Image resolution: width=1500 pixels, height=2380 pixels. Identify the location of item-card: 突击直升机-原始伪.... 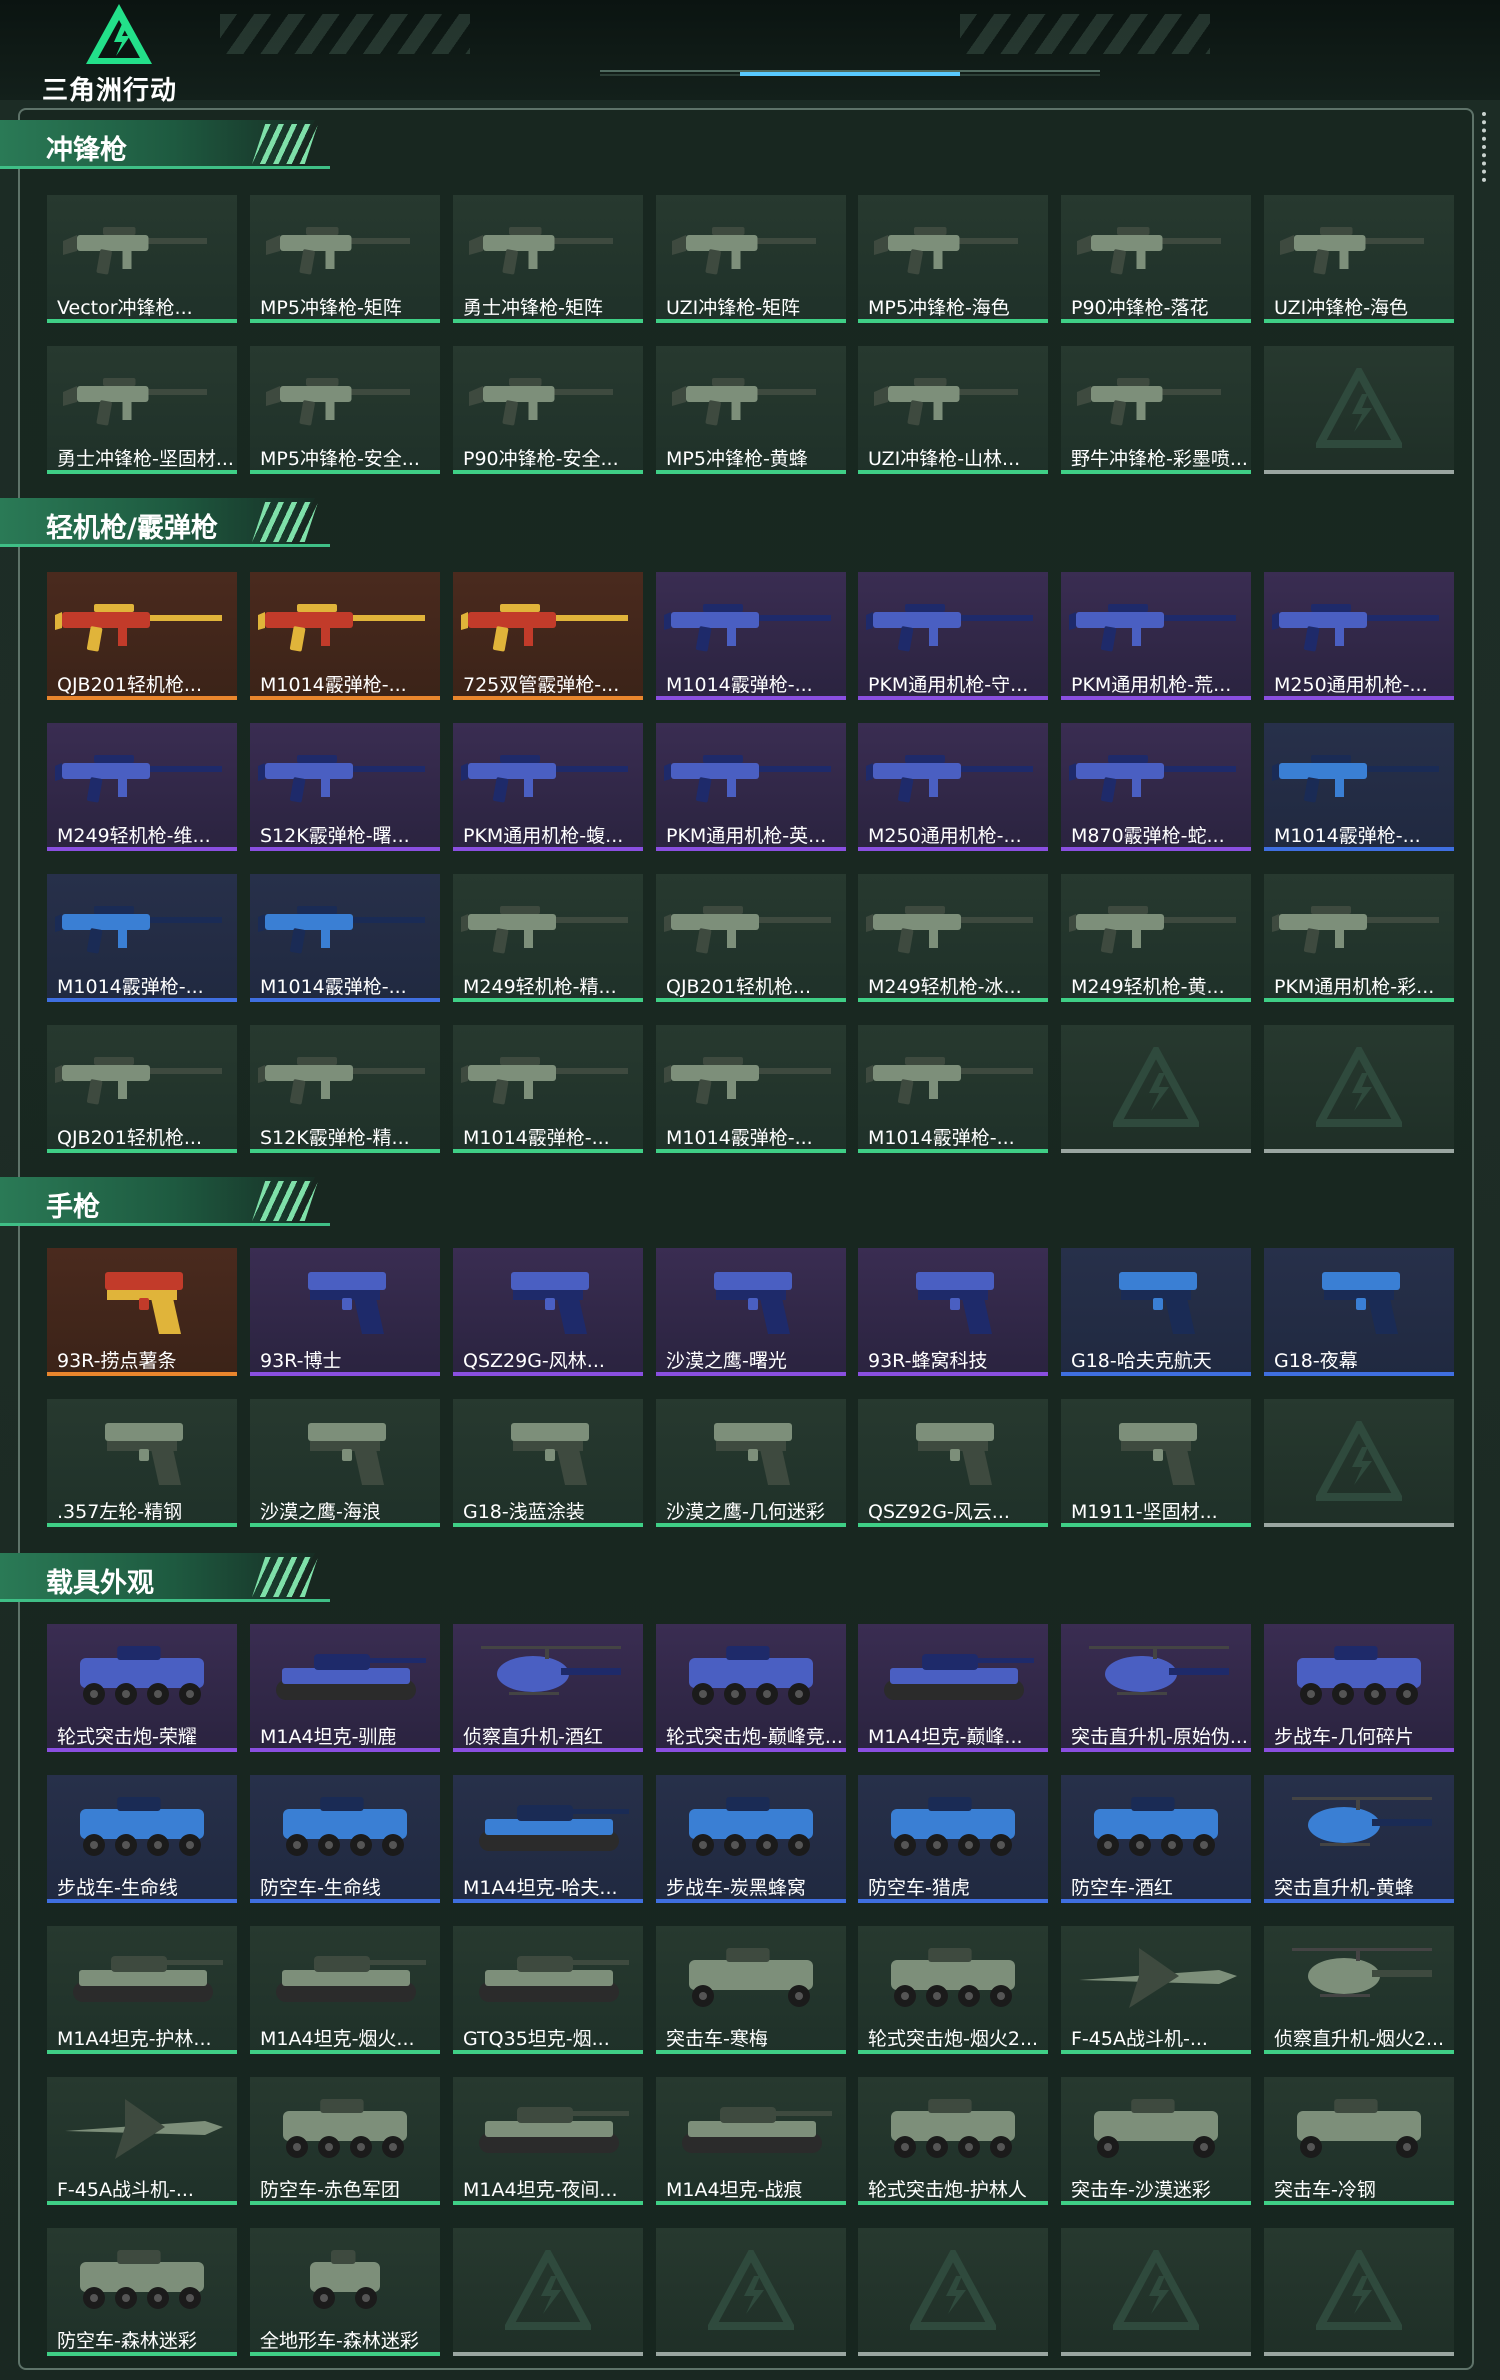
(1156, 1688).